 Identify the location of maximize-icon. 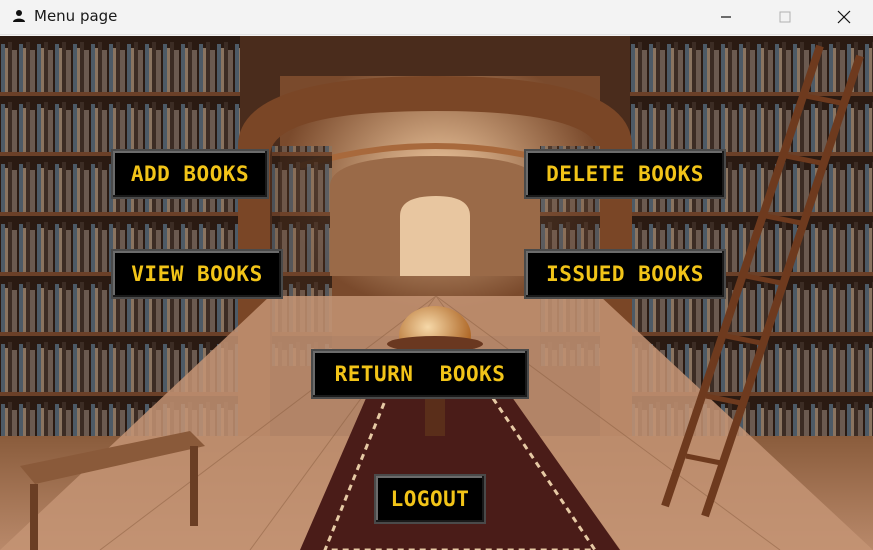
(785, 17).